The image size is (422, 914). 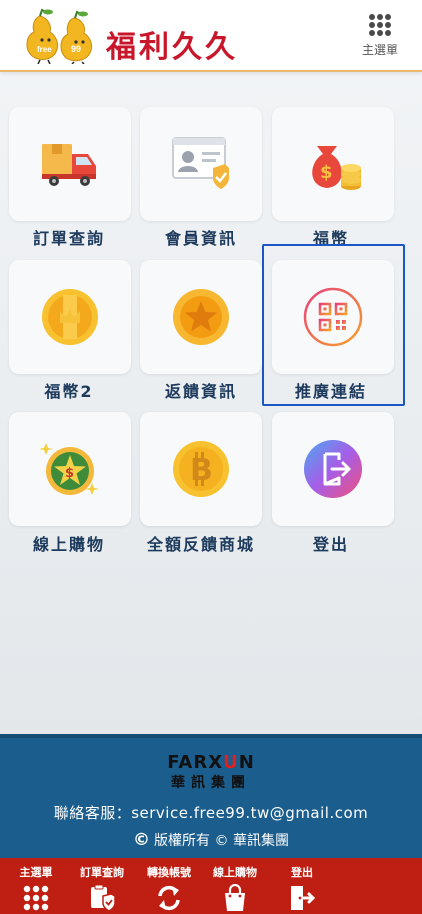 What do you see at coordinates (36, 872) in the screenshot?
I see `bottom-nav-main-menu-label: 主選單` at bounding box center [36, 872].